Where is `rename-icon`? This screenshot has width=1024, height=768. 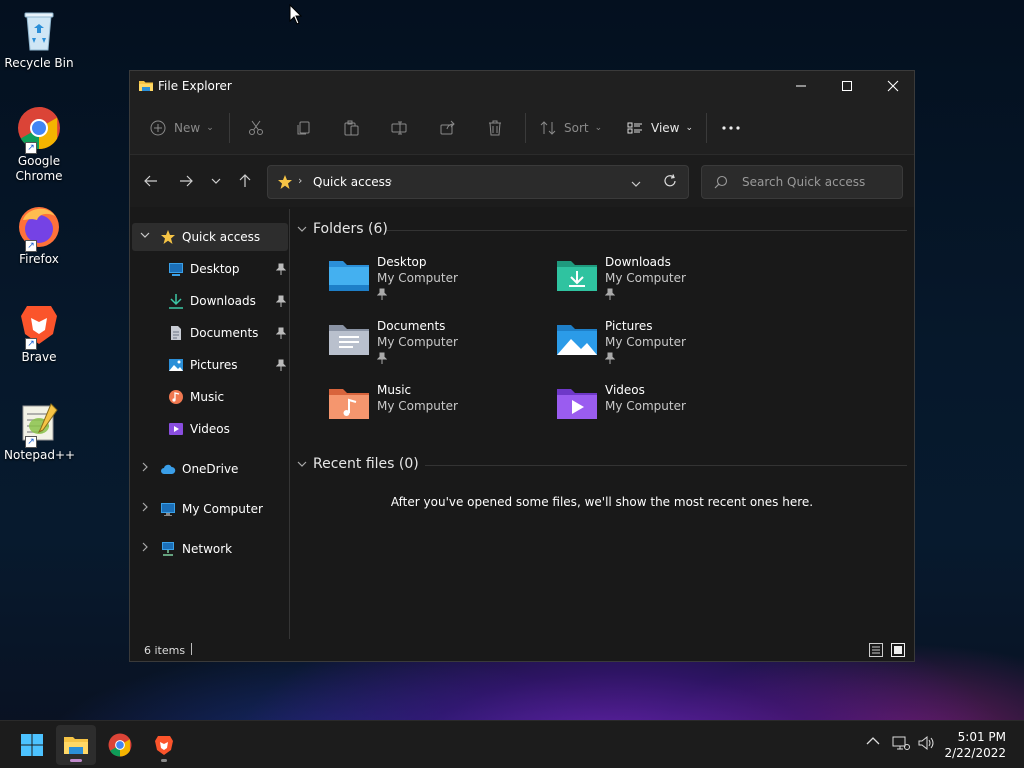 rename-icon is located at coordinates (399, 128).